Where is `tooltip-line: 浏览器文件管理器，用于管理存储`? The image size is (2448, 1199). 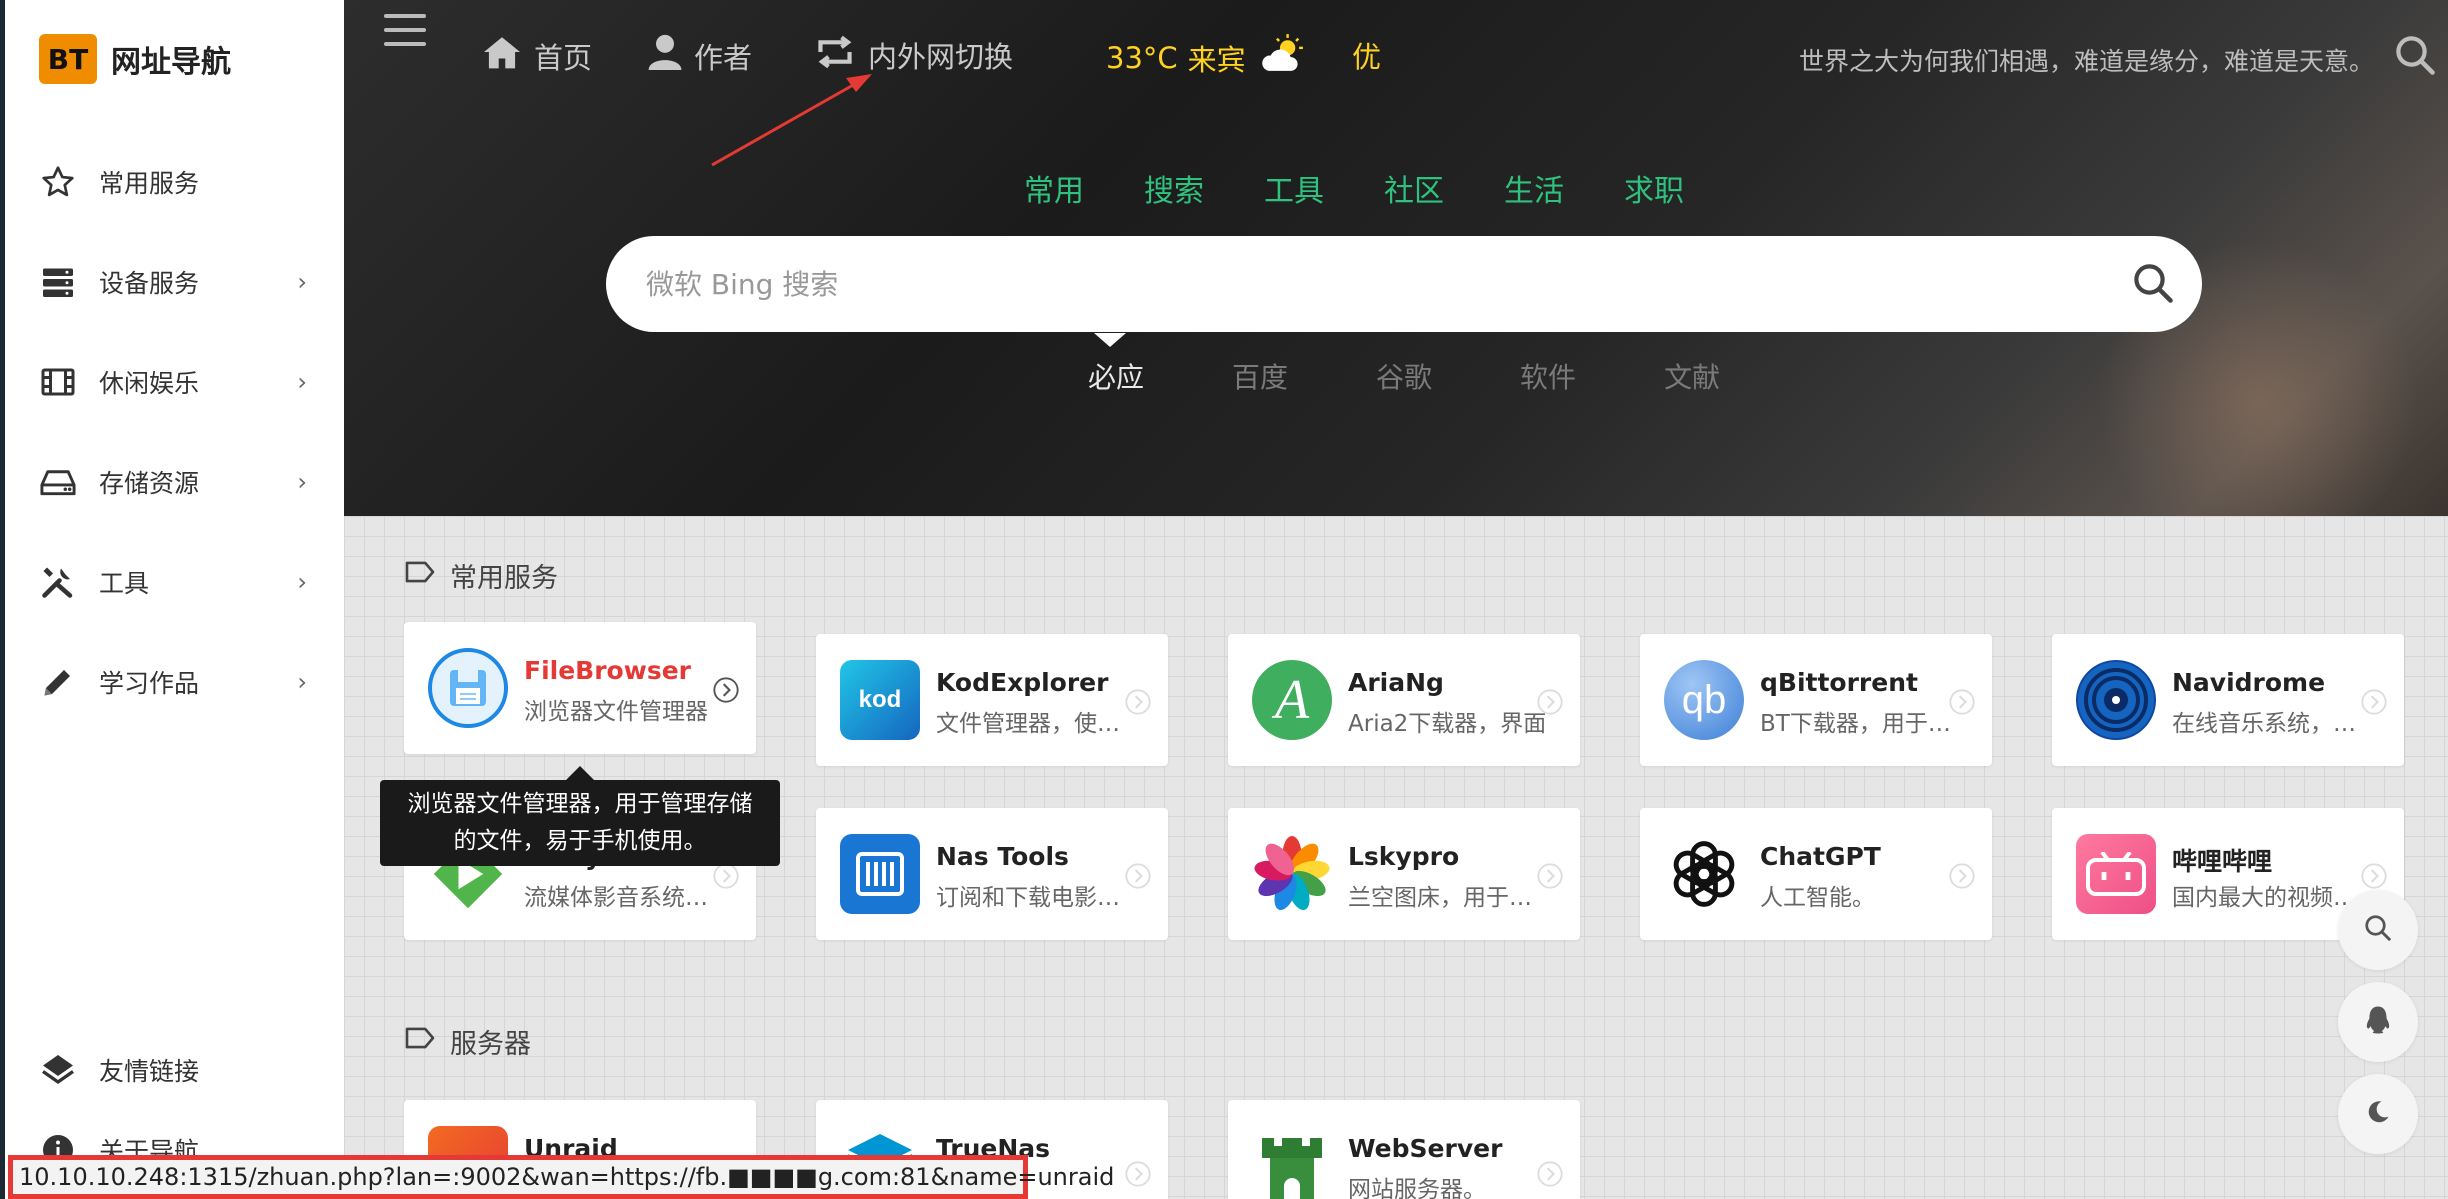
tooltip-line: 浏览器文件管理器，用于管理存储 is located at coordinates (580, 804).